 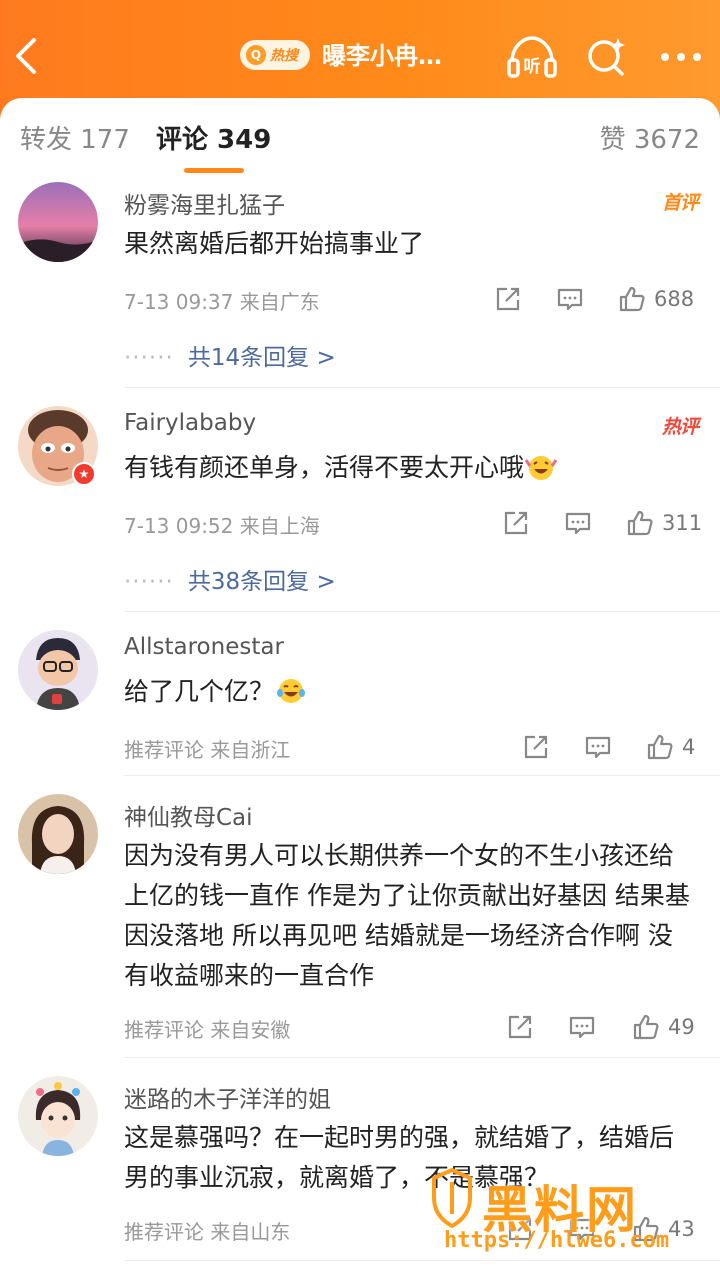 I want to click on hot-comment-badge: 热评, so click(x=680, y=427).